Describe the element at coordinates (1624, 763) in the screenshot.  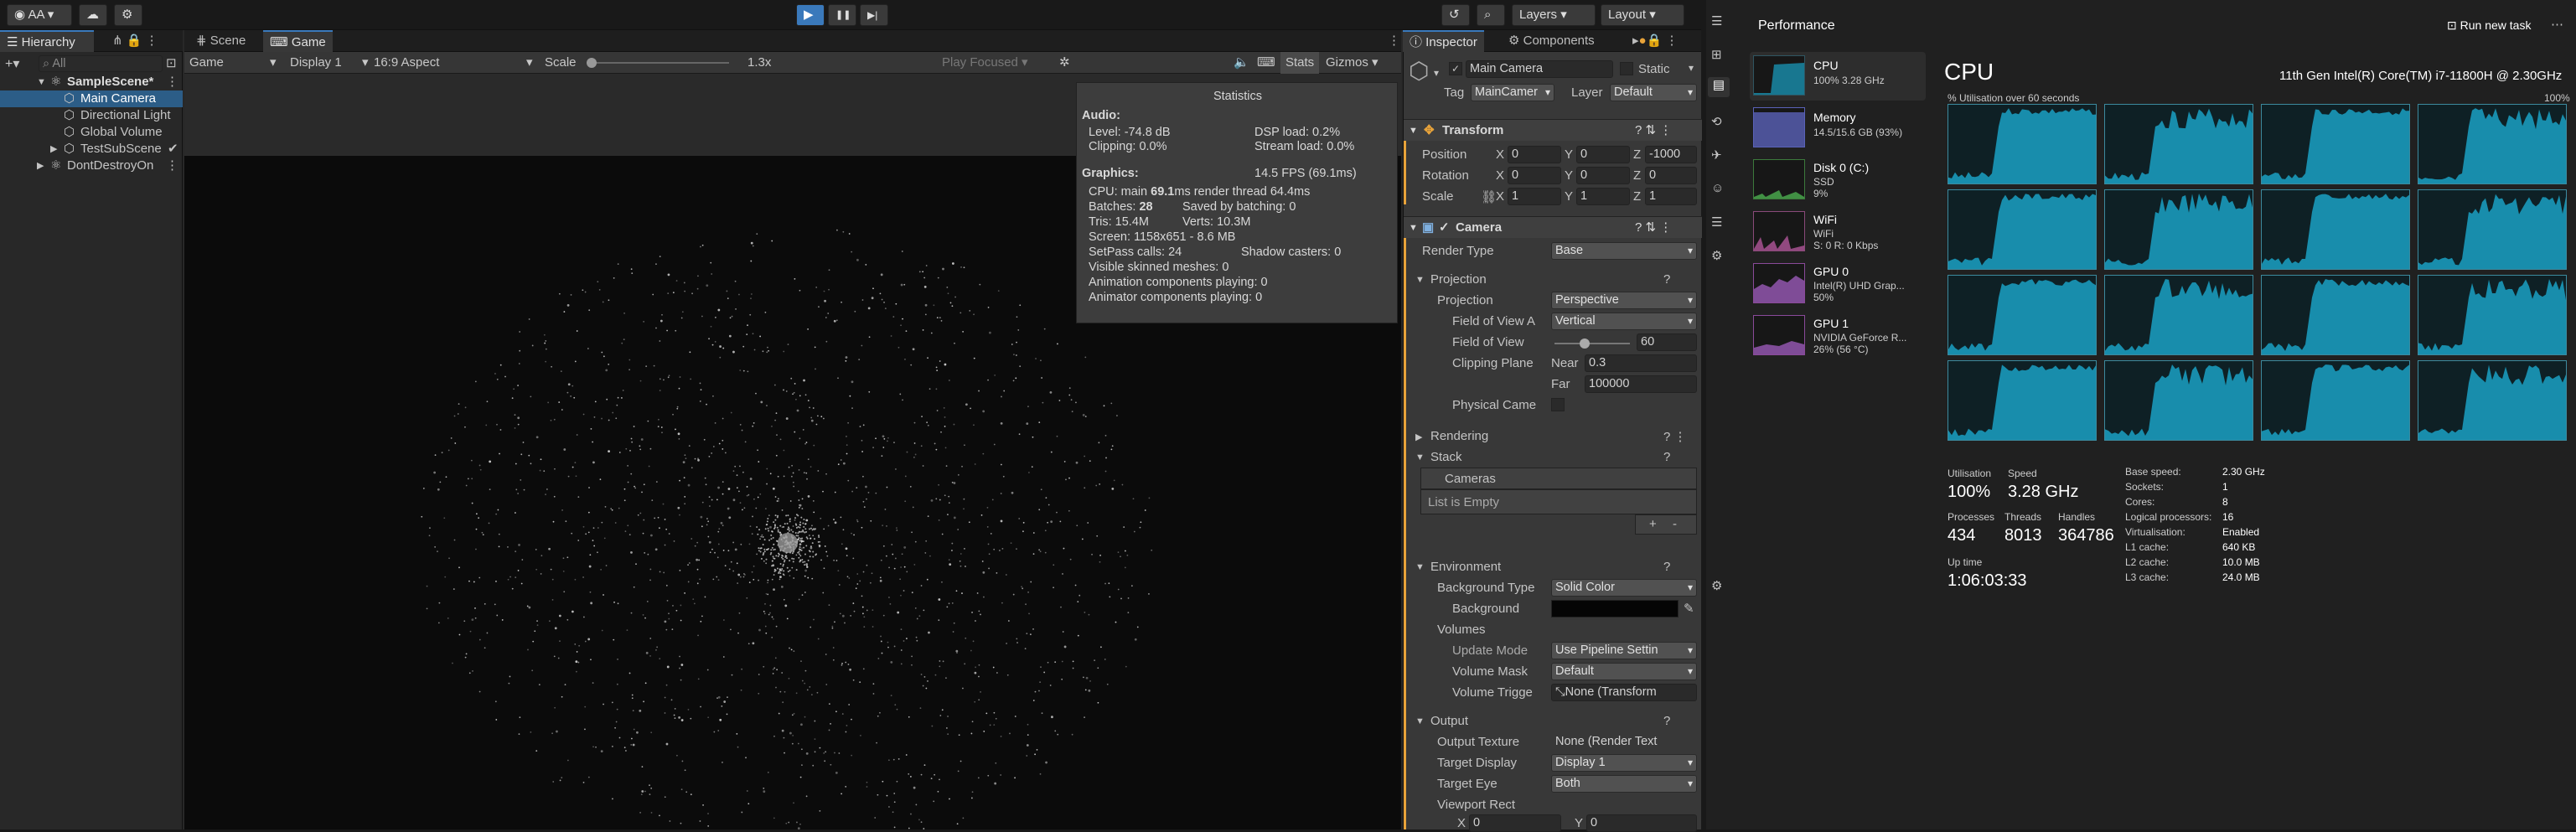
I see `target-display-dropdown: Display 1` at that location.